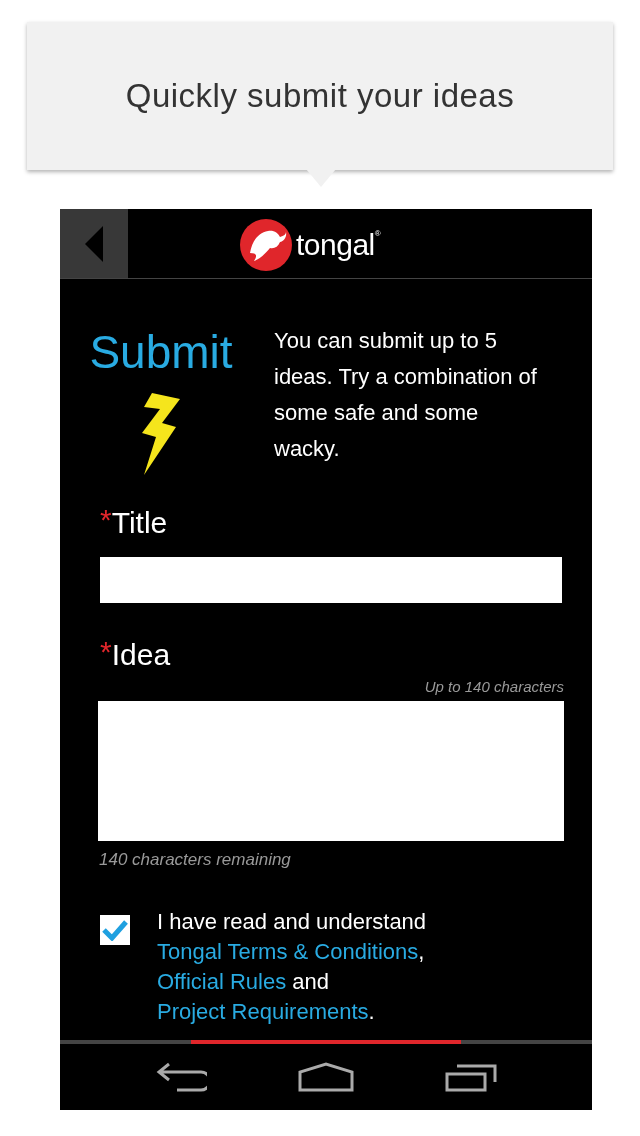 The height and width of the screenshot is (1136, 640). I want to click on idea-field, so click(331, 771).